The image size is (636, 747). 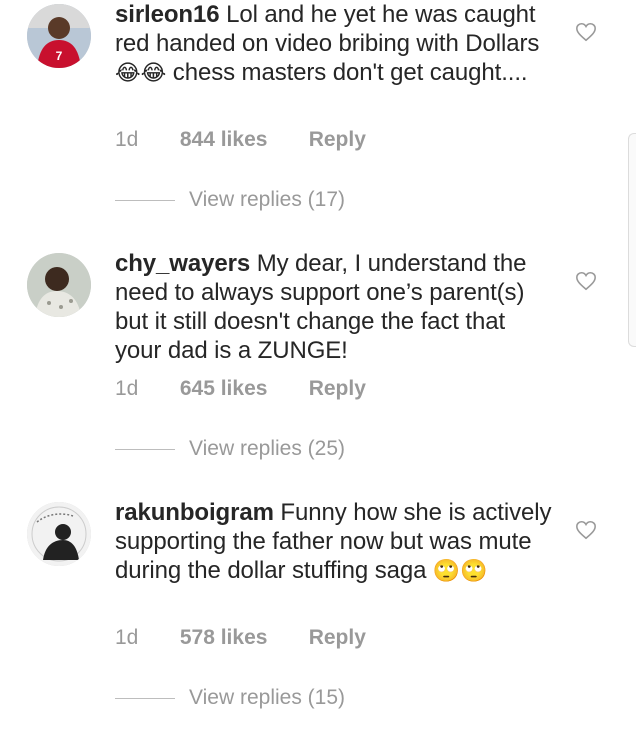 I want to click on view-replies-button: View replies (25), so click(x=230, y=450).